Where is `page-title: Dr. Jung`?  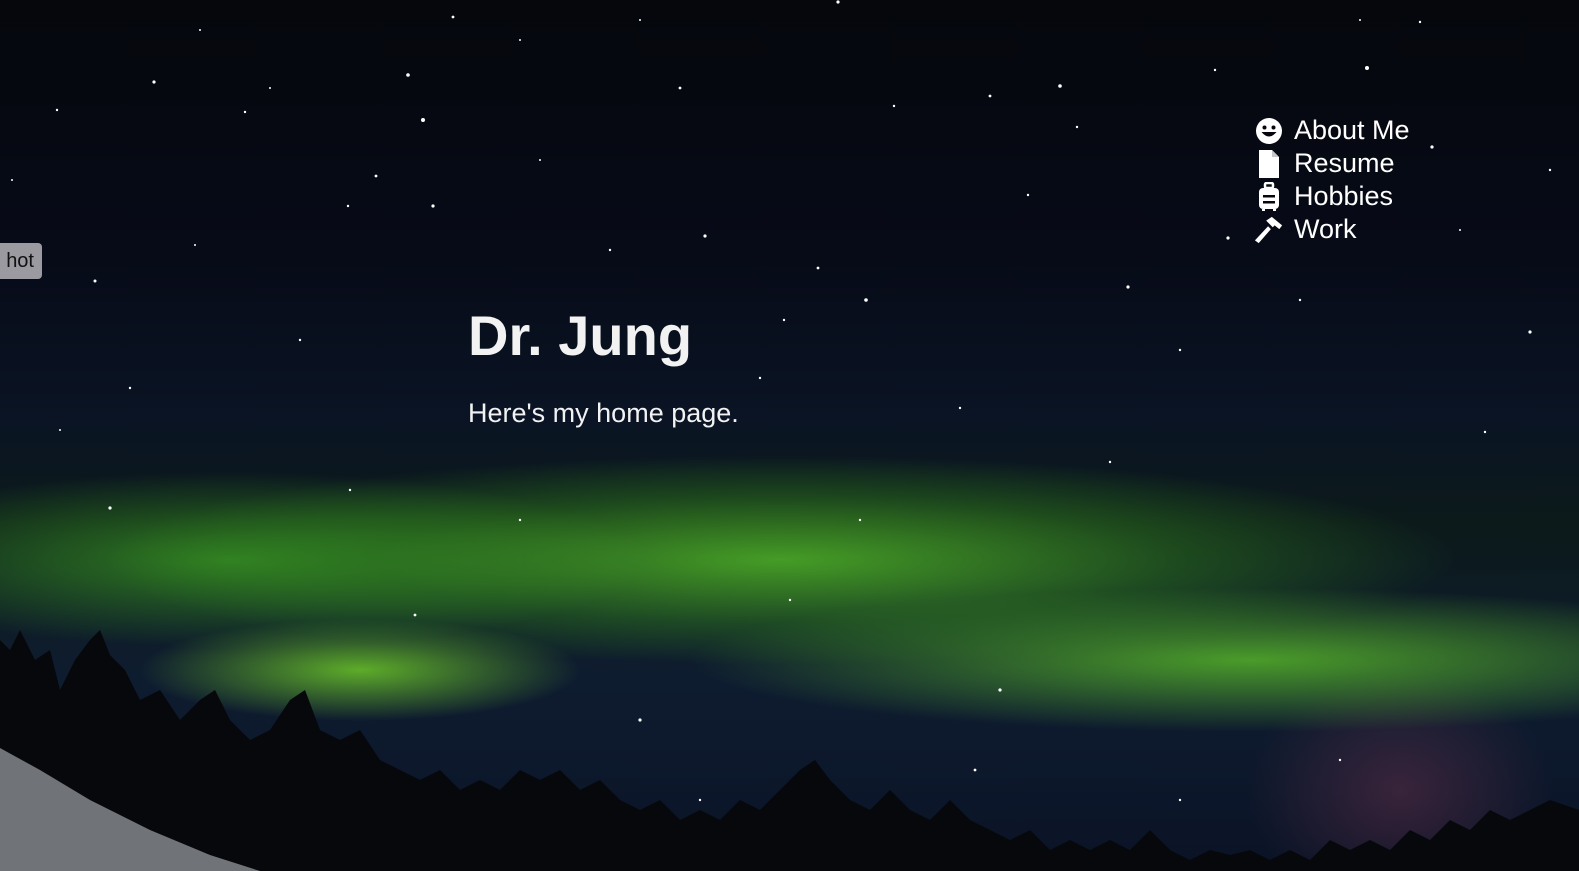 page-title: Dr. Jung is located at coordinates (580, 335).